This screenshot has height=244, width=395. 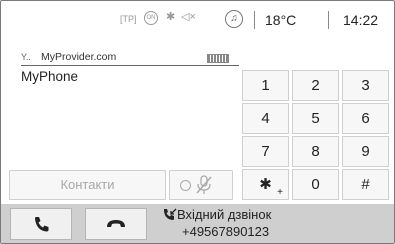 I want to click on on-badge: ON, so click(x=151, y=18).